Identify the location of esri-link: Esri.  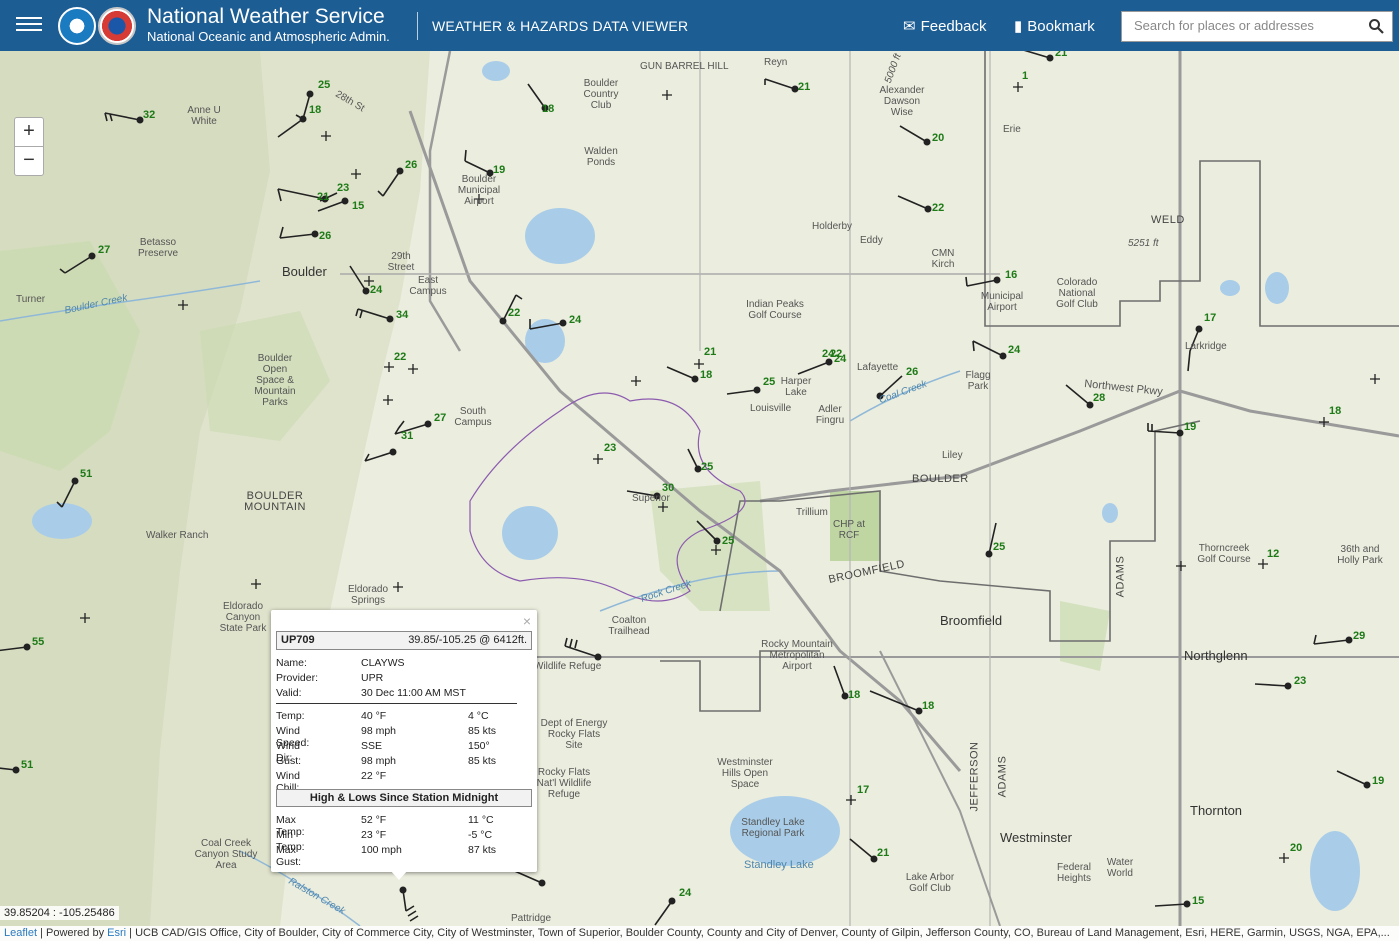
(116, 933).